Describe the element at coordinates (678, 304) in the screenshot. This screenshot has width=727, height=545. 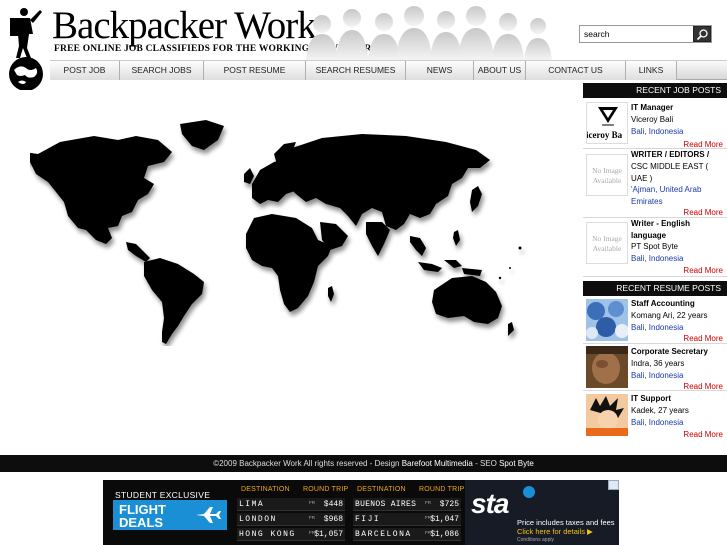
I see `resume-title: Staff Accounting` at that location.